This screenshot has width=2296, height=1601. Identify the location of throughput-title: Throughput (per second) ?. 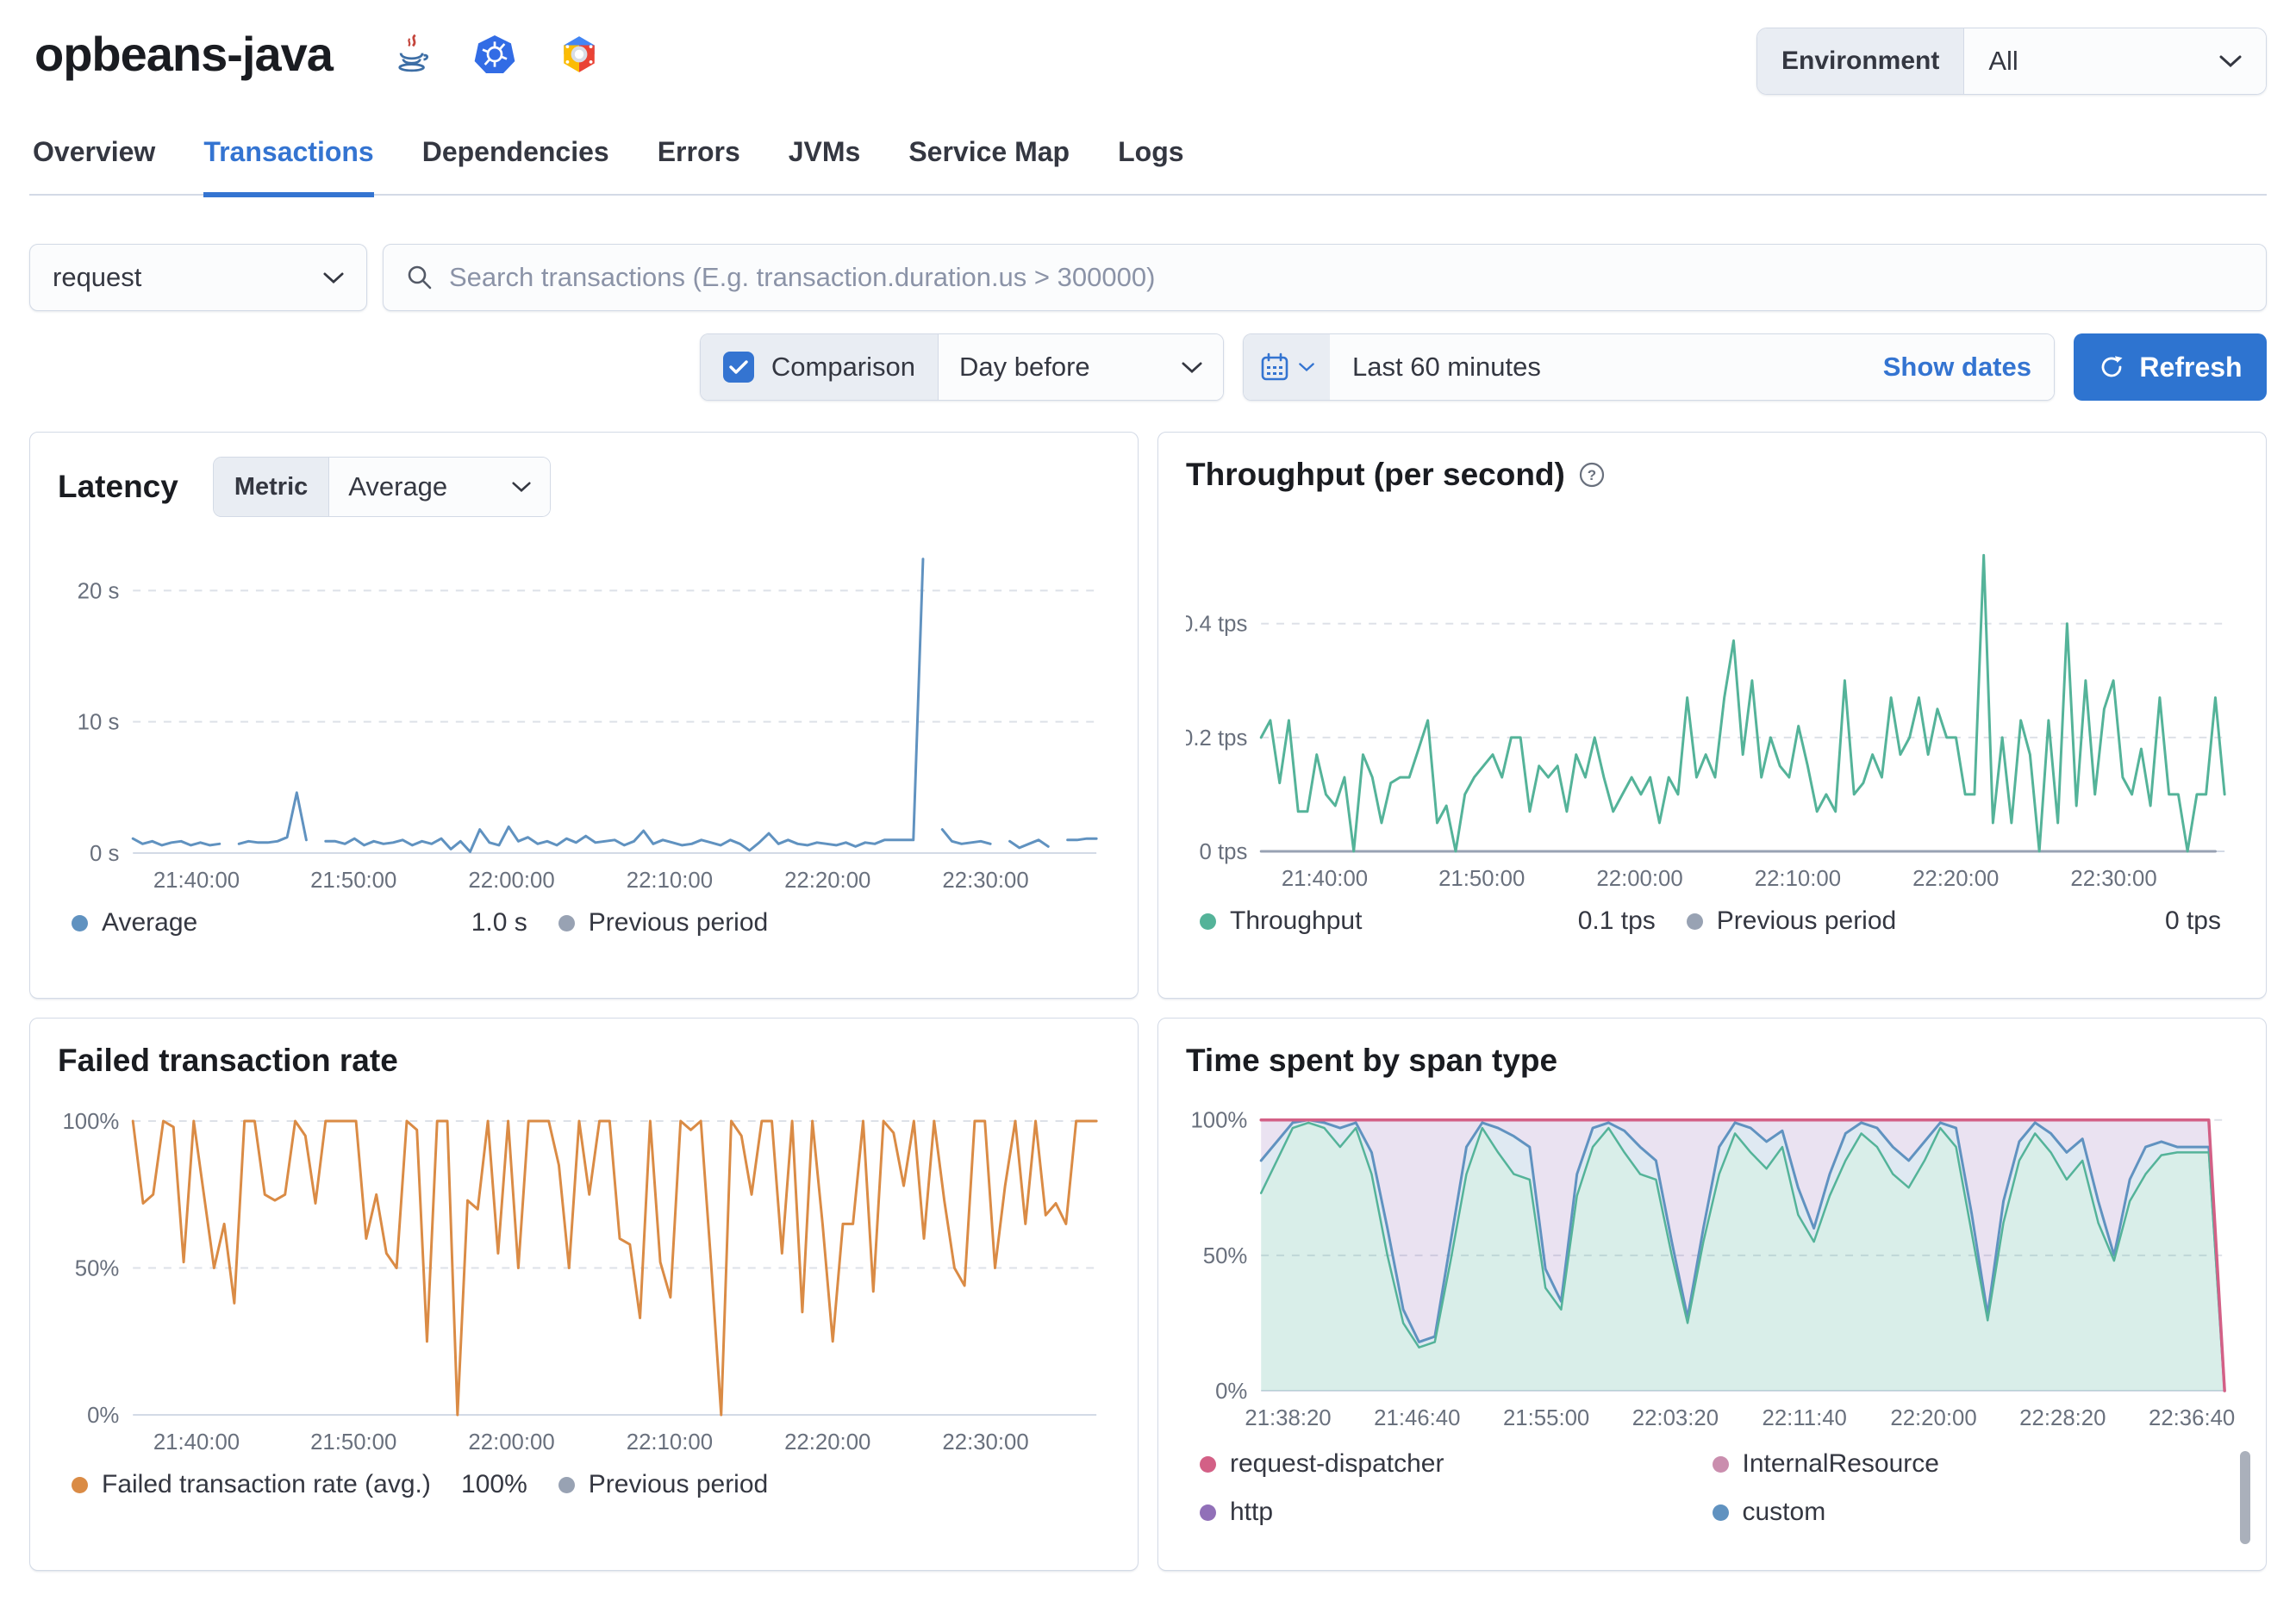
(1395, 475).